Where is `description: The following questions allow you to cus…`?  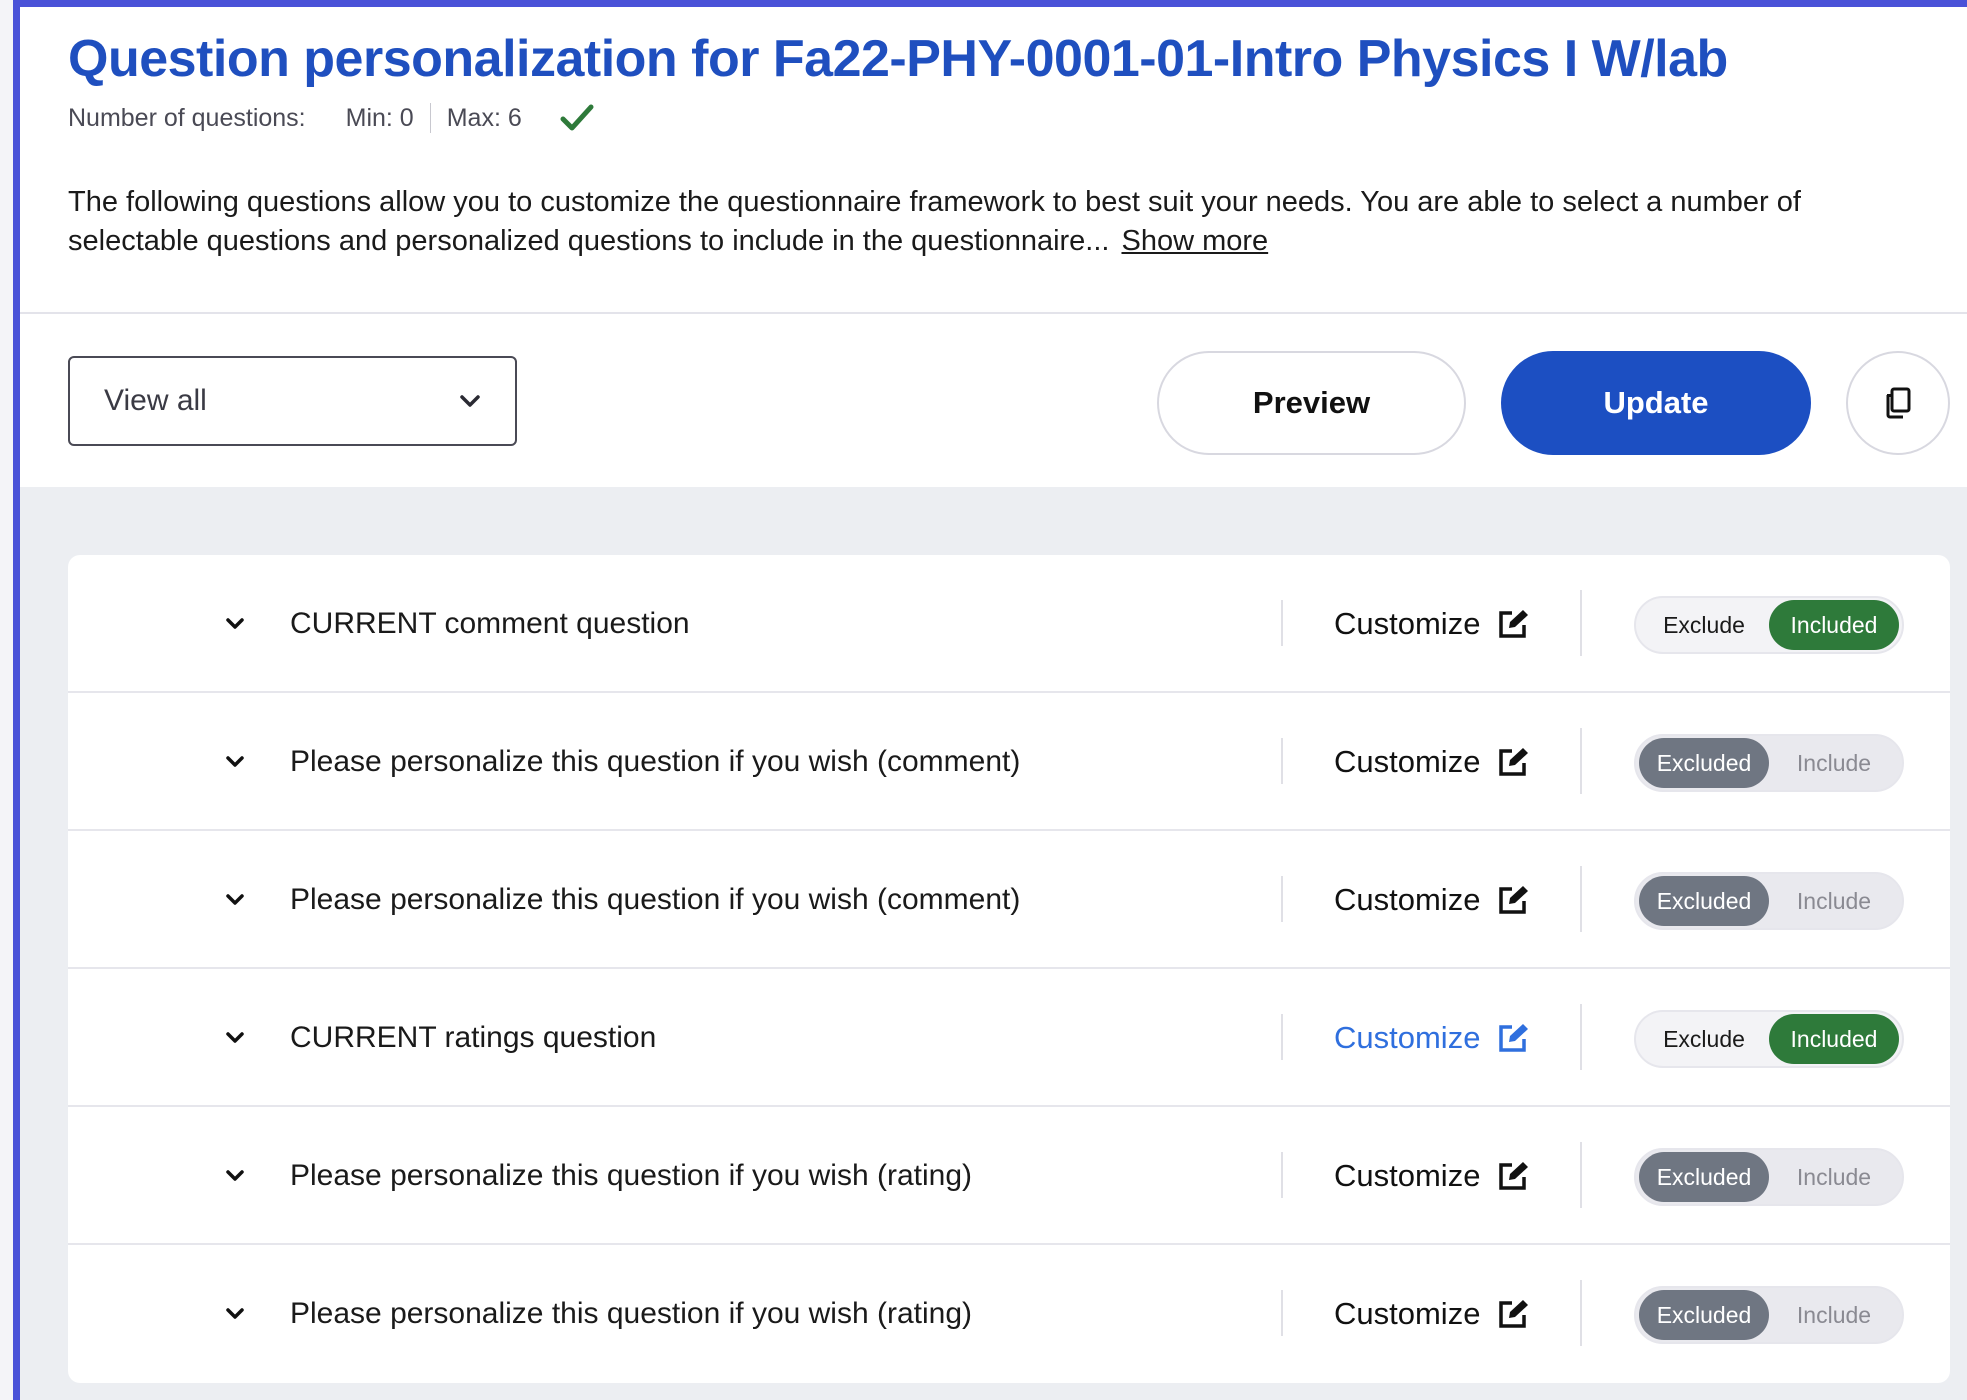 description: The following questions allow you to cus… is located at coordinates (988, 222).